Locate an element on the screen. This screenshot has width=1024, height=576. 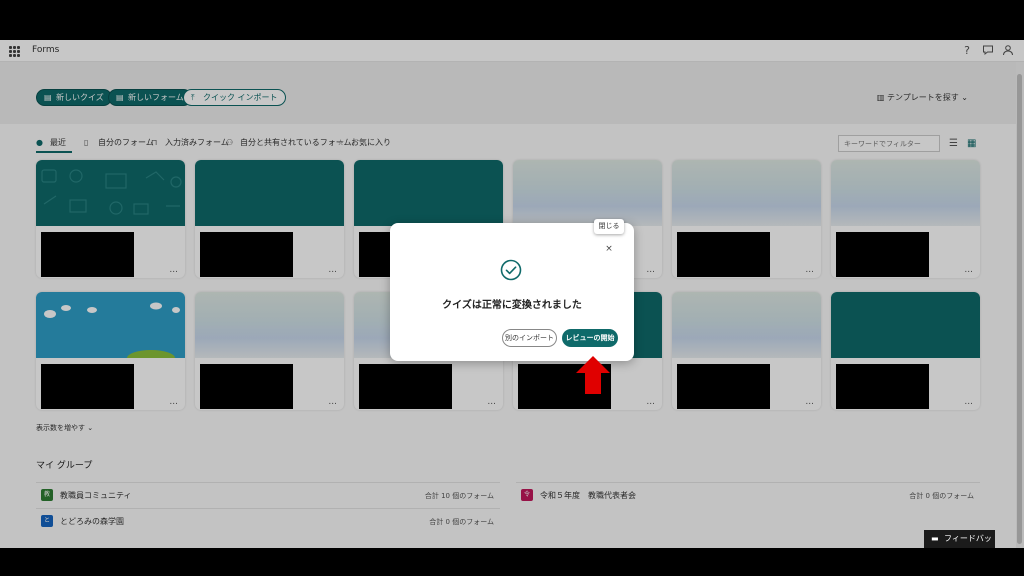
other-import-button: 別のインポート is located at coordinates (529, 338).